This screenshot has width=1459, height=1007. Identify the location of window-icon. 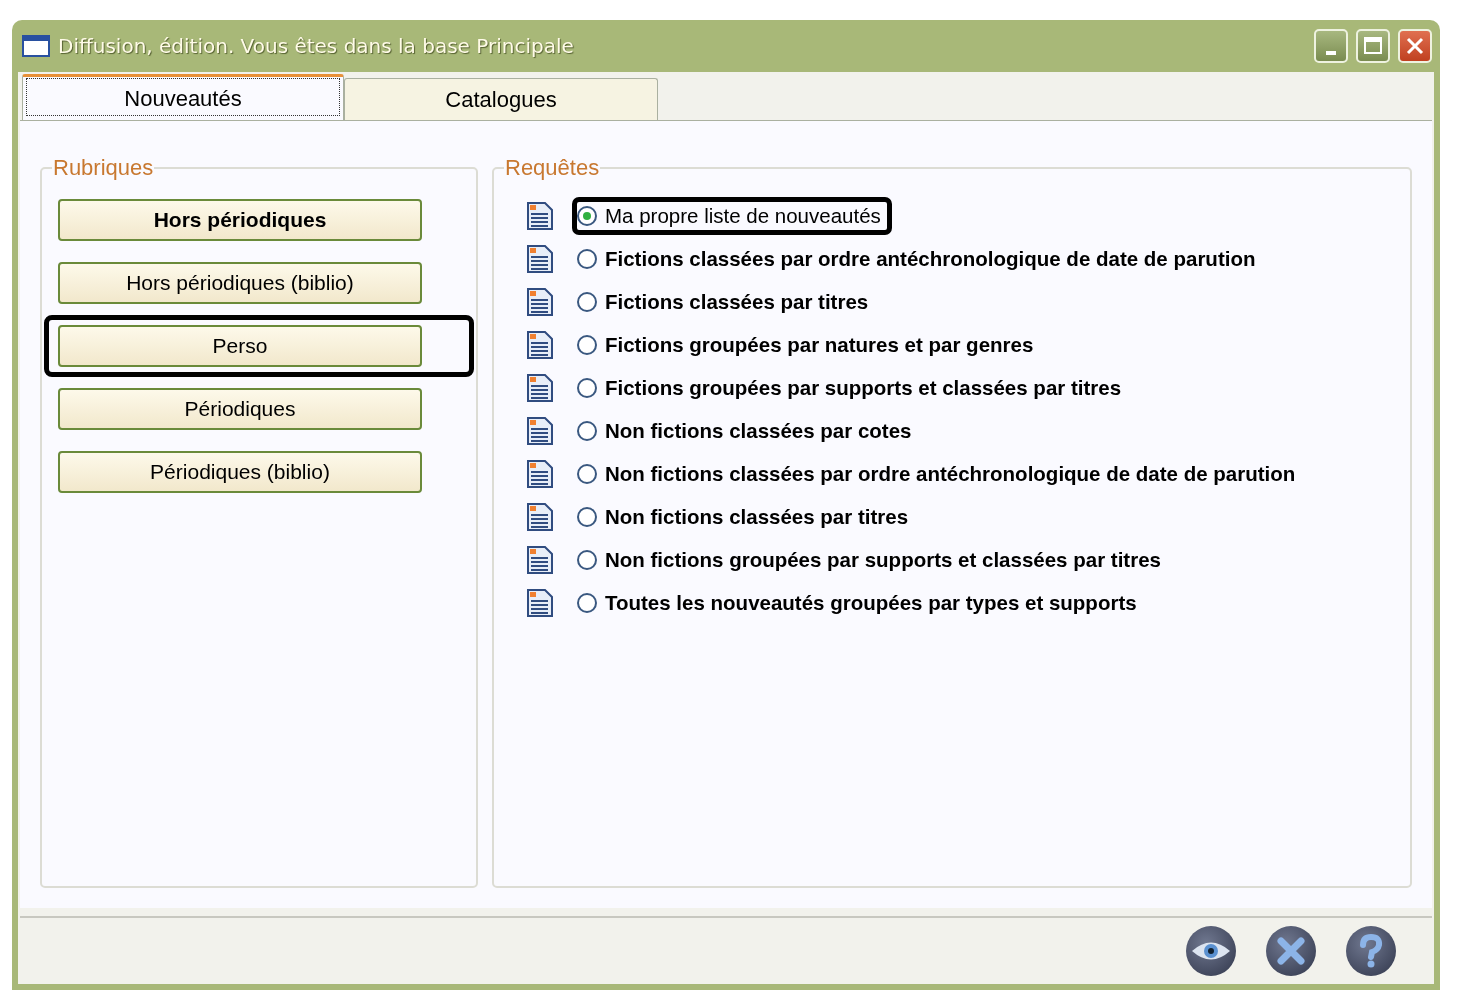
(36, 46).